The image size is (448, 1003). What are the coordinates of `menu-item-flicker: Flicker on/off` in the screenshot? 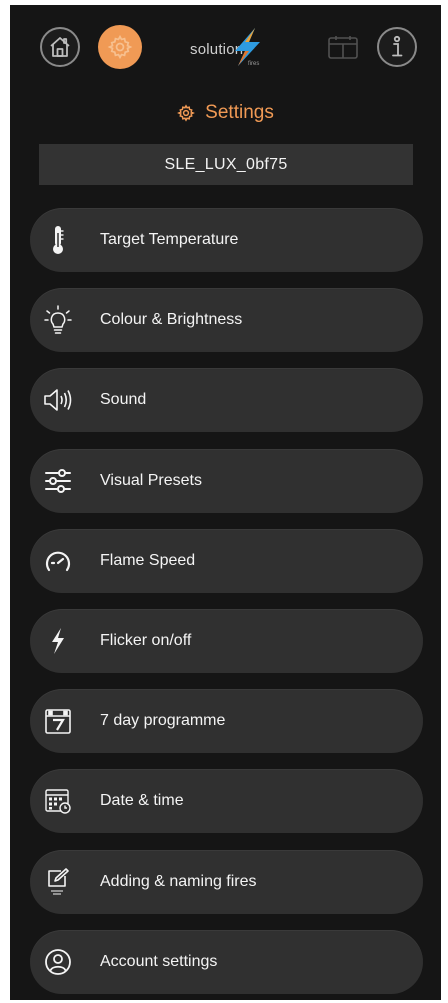 It's located at (226, 640).